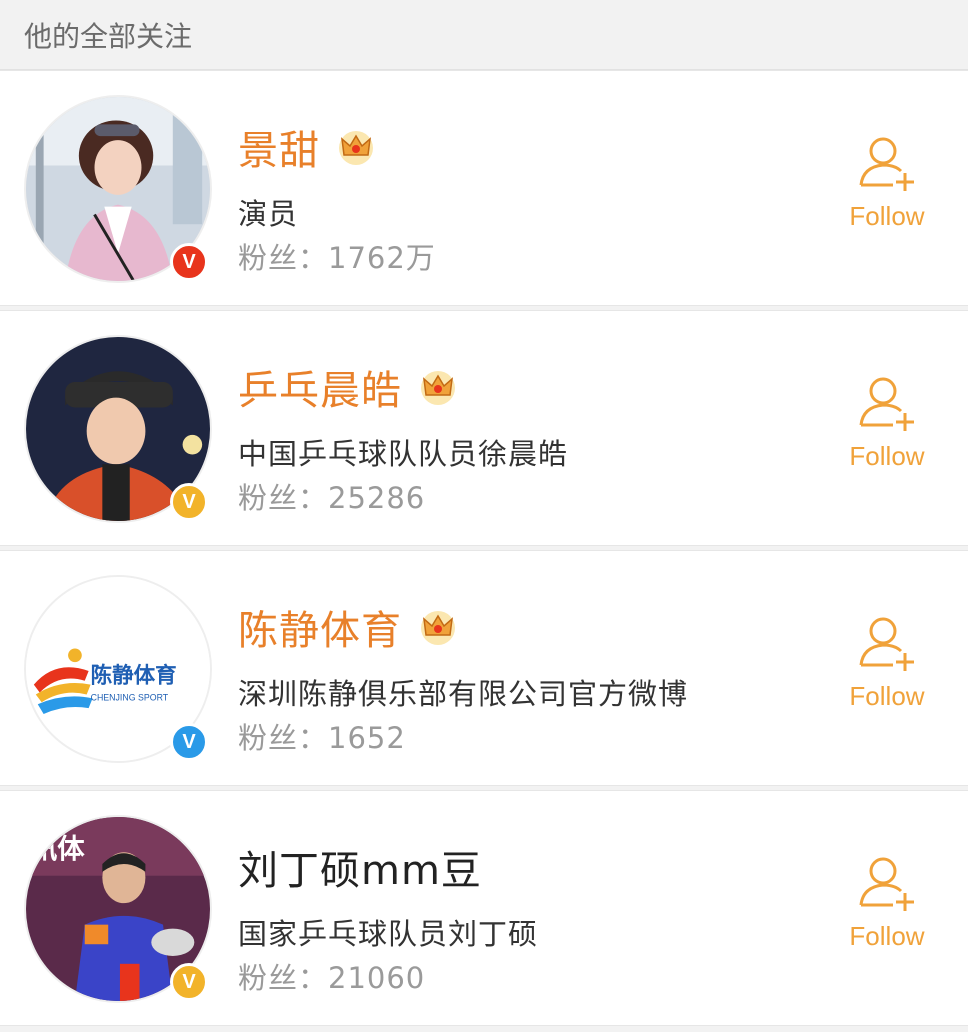 The image size is (968, 1032). Describe the element at coordinates (130, 697) in the screenshot. I see `logo-subtext: CHENJING SPORT` at that location.